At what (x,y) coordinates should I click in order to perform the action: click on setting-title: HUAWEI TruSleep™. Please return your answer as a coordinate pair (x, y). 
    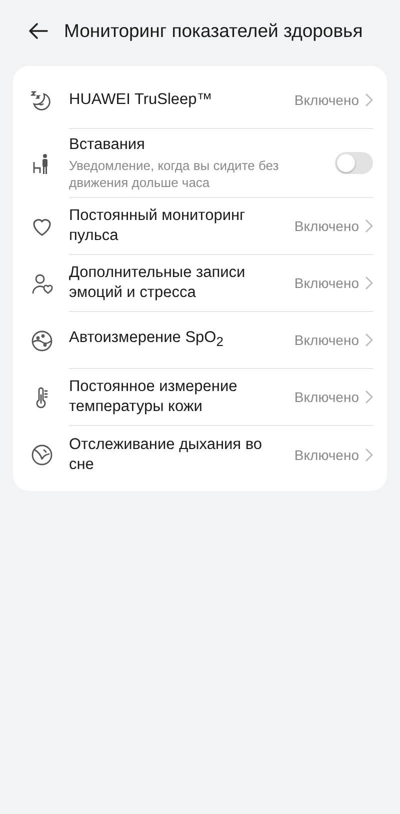
    Looking at the image, I should click on (141, 100).